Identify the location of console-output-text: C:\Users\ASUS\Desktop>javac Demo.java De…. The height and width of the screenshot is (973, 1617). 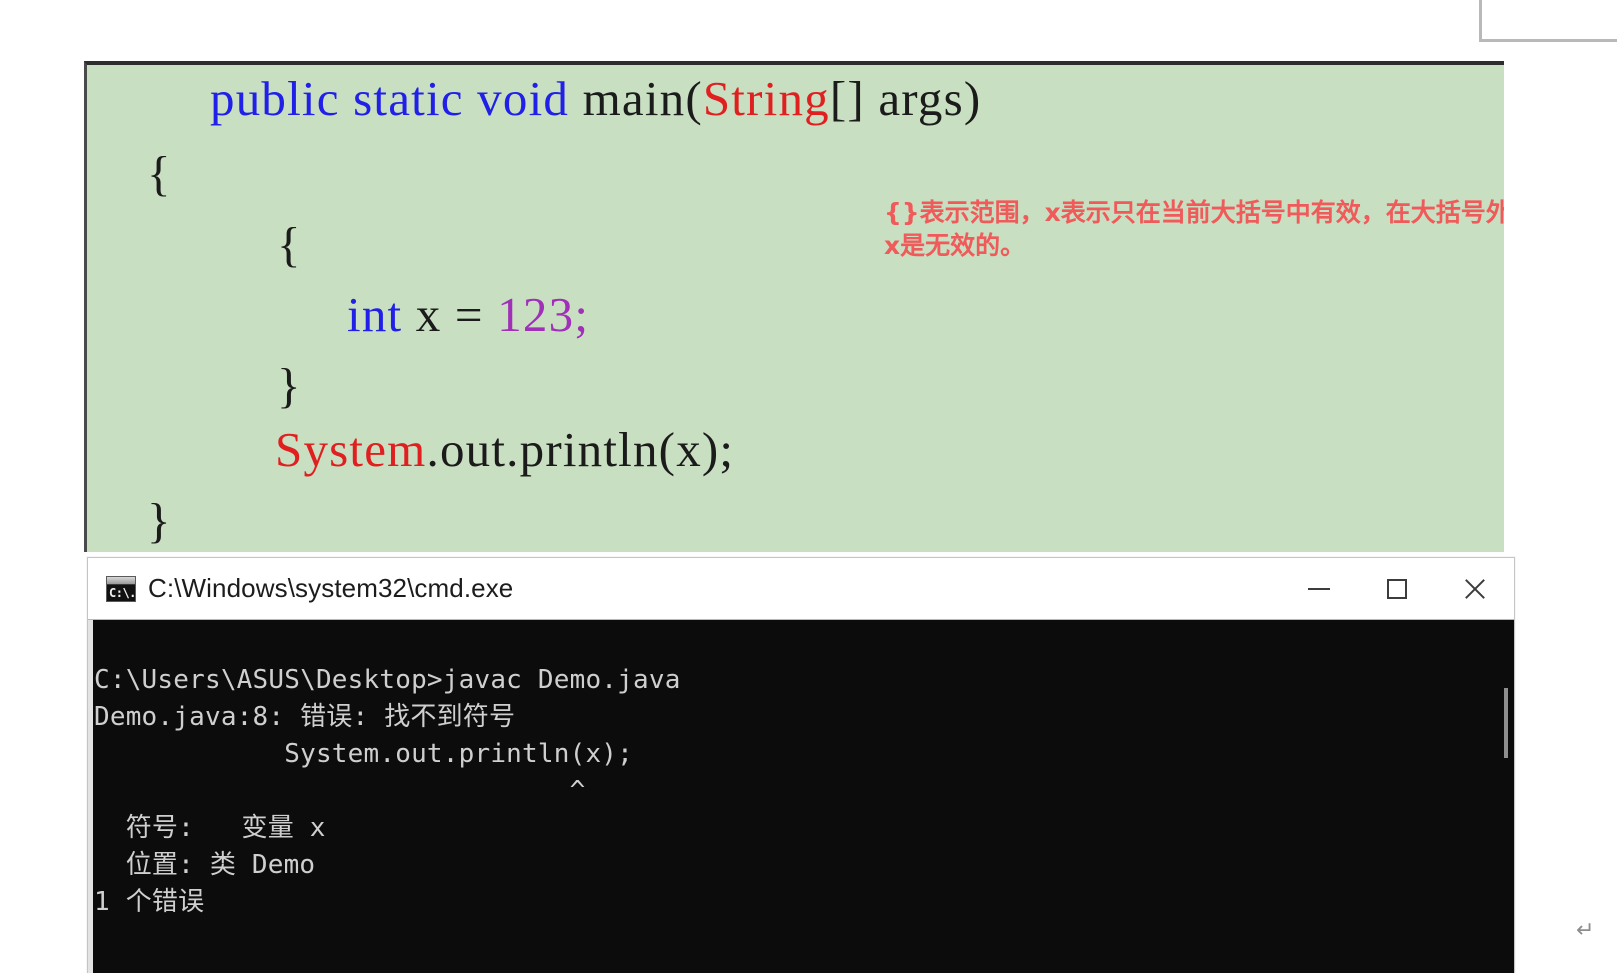
(387, 791).